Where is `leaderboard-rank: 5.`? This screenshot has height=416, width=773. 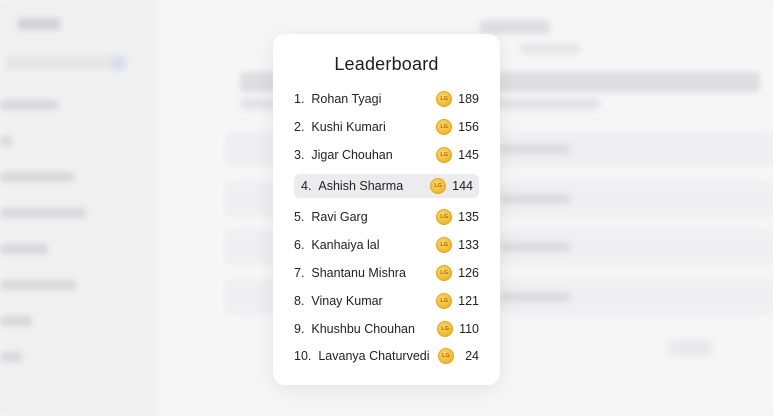
leaderboard-rank: 5. is located at coordinates (299, 217).